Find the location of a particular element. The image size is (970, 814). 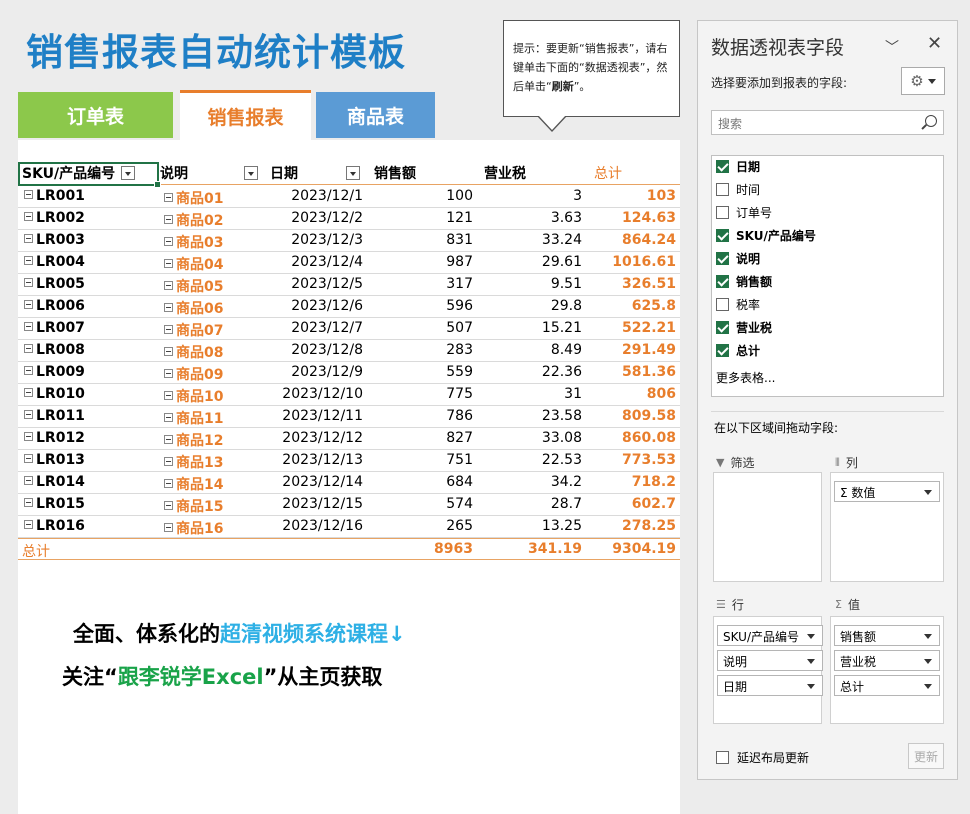

defer-layout-update: 延迟布局更新 is located at coordinates (762, 757).